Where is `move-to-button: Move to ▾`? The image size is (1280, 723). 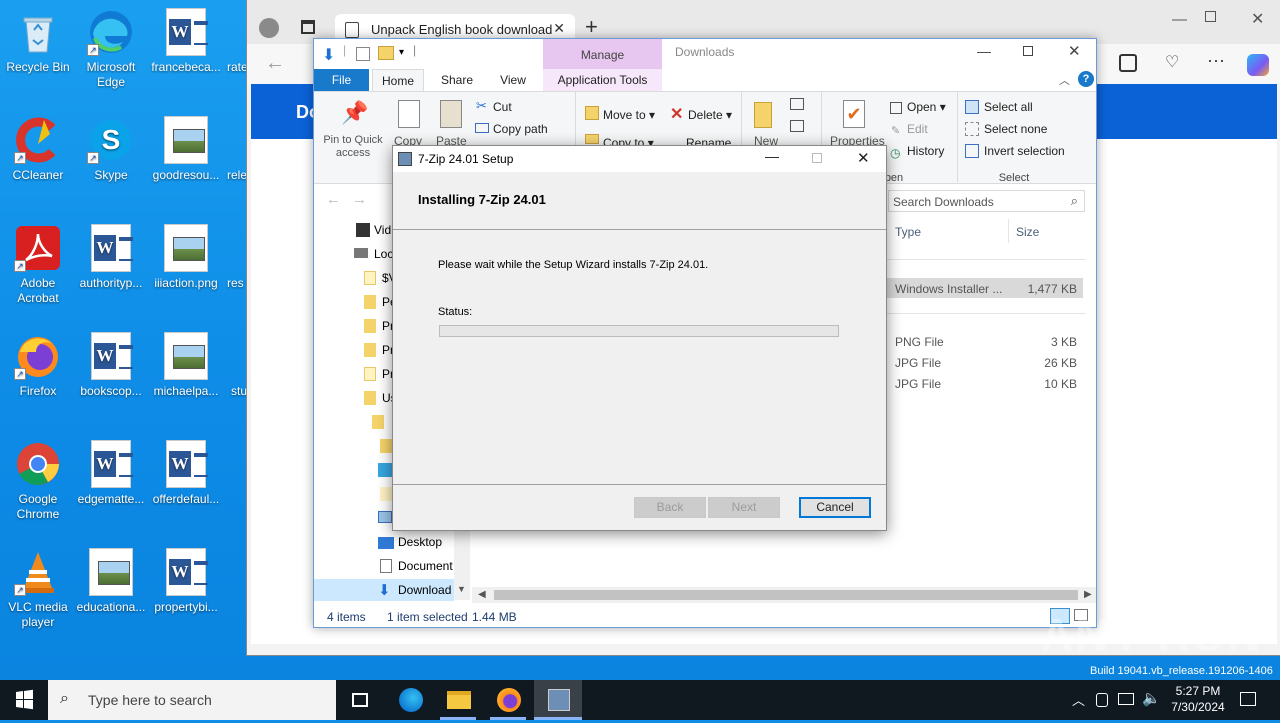
move-to-button: Move to ▾ is located at coordinates (629, 115).